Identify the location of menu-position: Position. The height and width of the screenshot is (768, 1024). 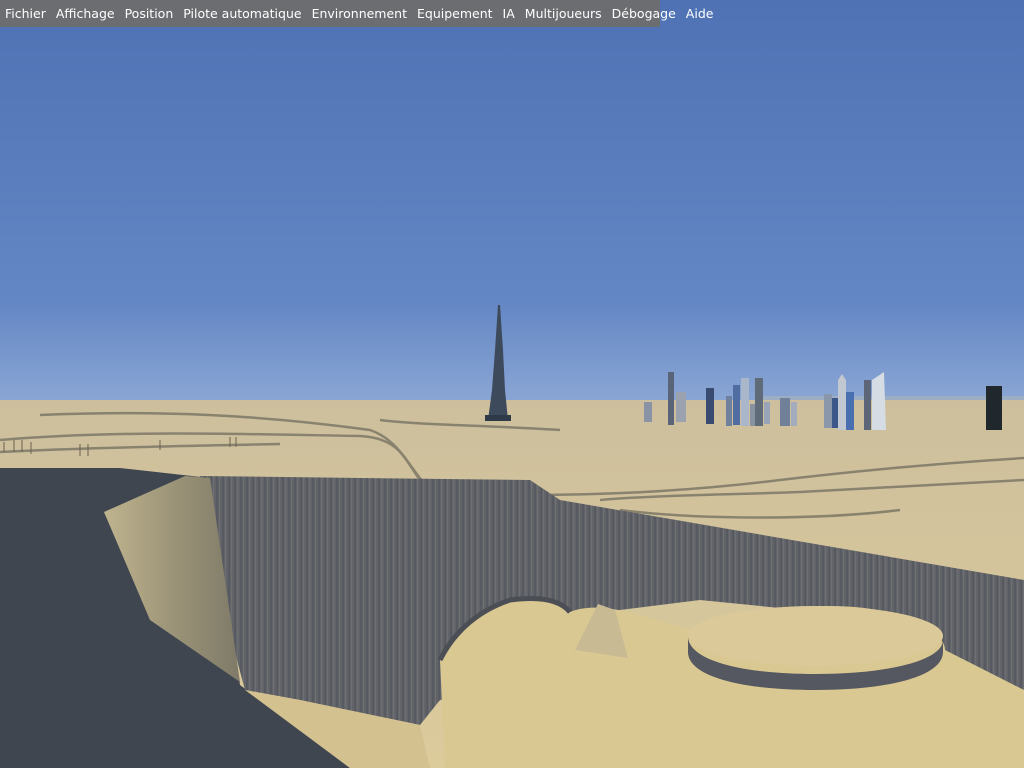
(149, 13).